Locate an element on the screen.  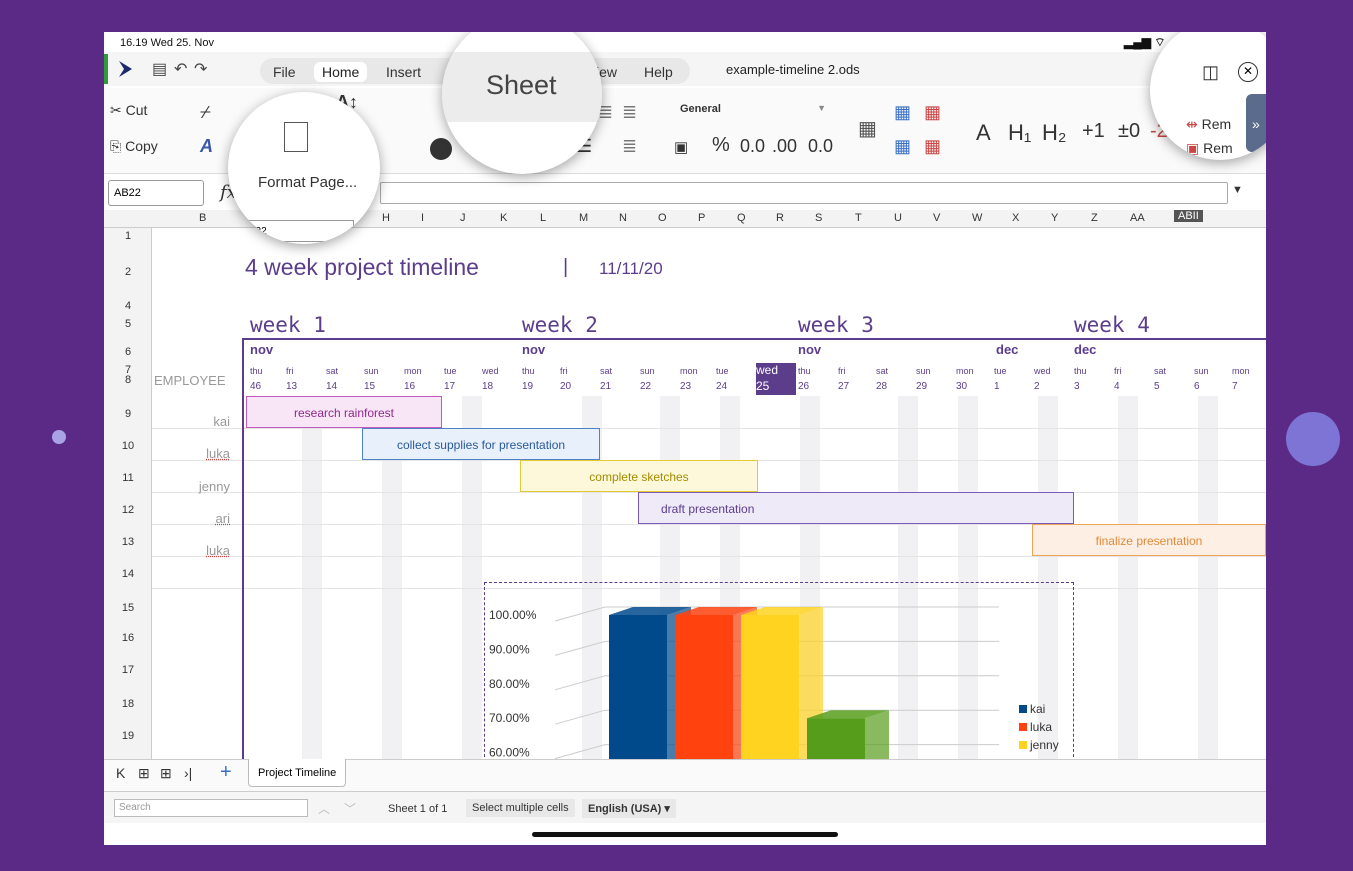
selection-mode: Select multiple cells is located at coordinates (520, 808).